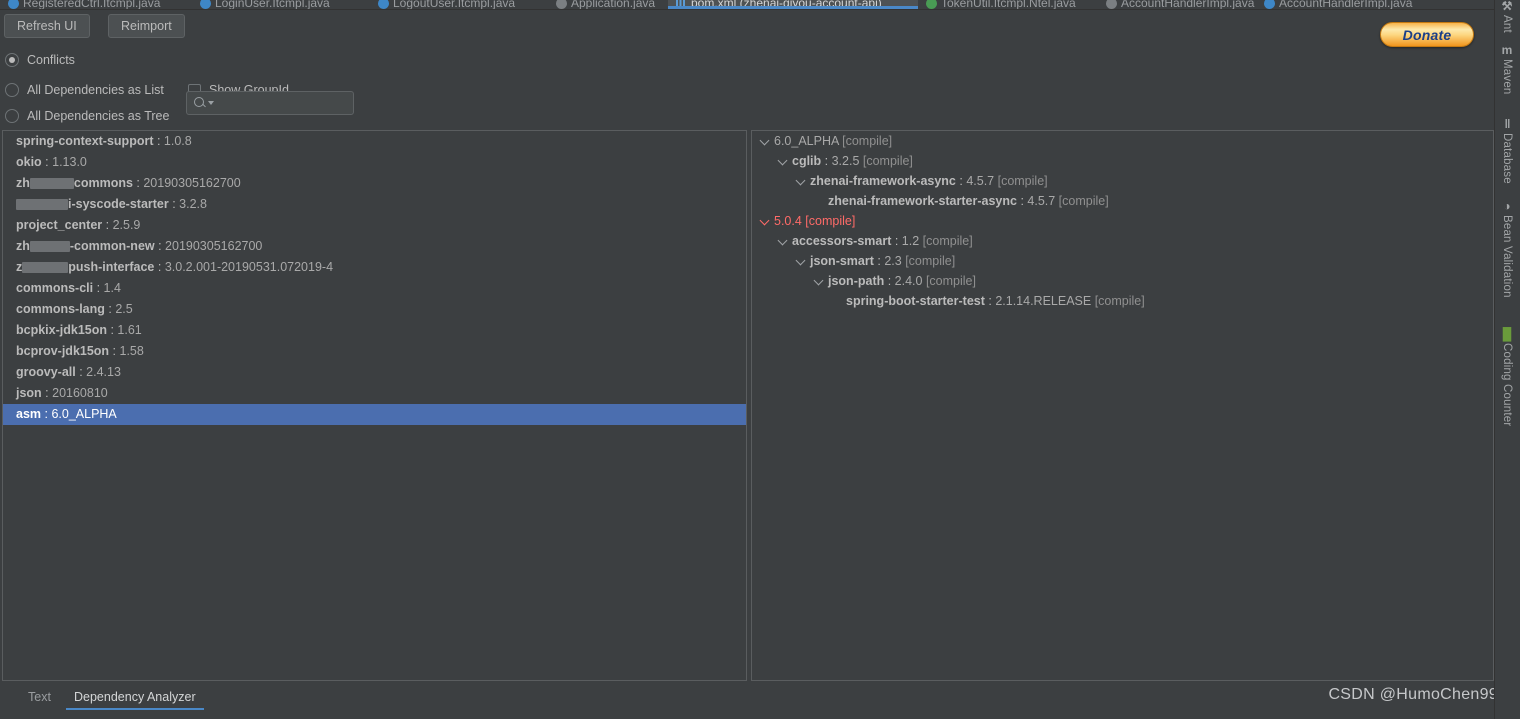  What do you see at coordinates (1122, 261) in the screenshot?
I see `dependency-tree-node: json-smart : 2.3 [compile]` at bounding box center [1122, 261].